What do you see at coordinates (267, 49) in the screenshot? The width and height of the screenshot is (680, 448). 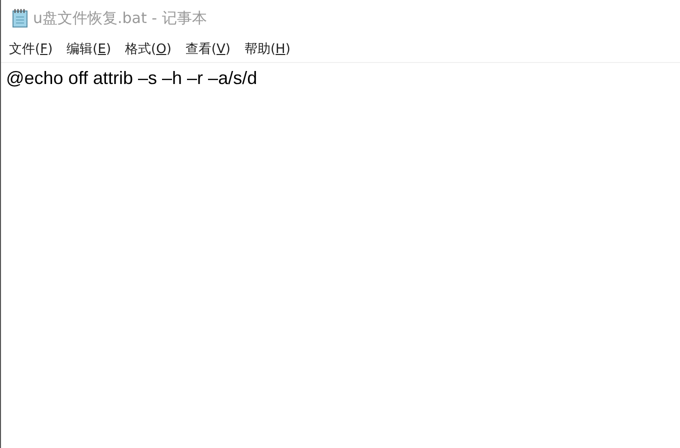 I see `menu-item: 帮助(H)` at bounding box center [267, 49].